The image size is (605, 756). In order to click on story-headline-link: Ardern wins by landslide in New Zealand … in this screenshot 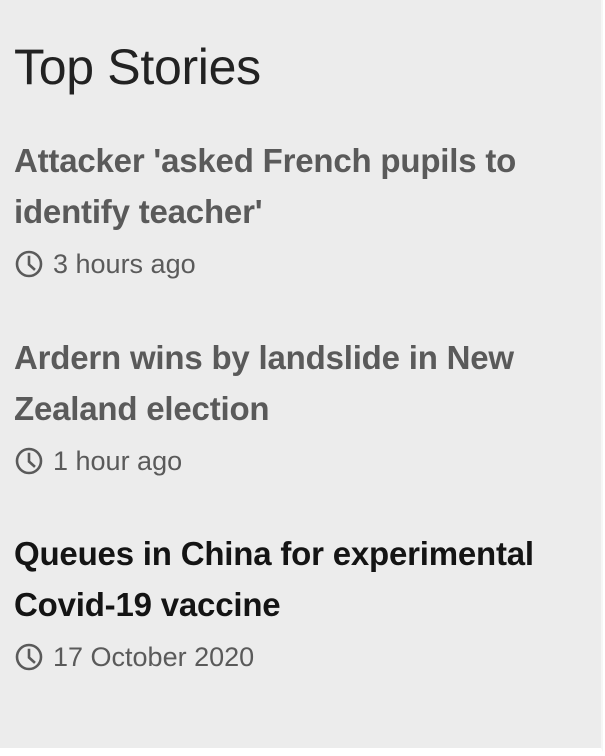, I will do `click(306, 383)`.